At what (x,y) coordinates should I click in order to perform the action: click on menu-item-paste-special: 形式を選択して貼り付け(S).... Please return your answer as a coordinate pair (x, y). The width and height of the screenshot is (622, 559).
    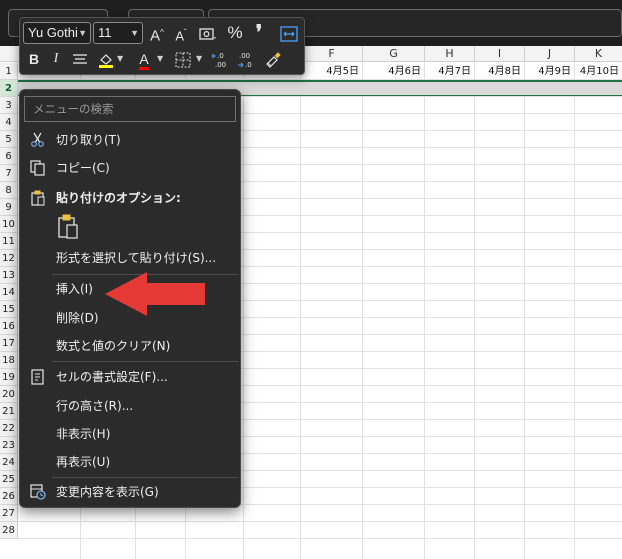
    Looking at the image, I should click on (130, 258).